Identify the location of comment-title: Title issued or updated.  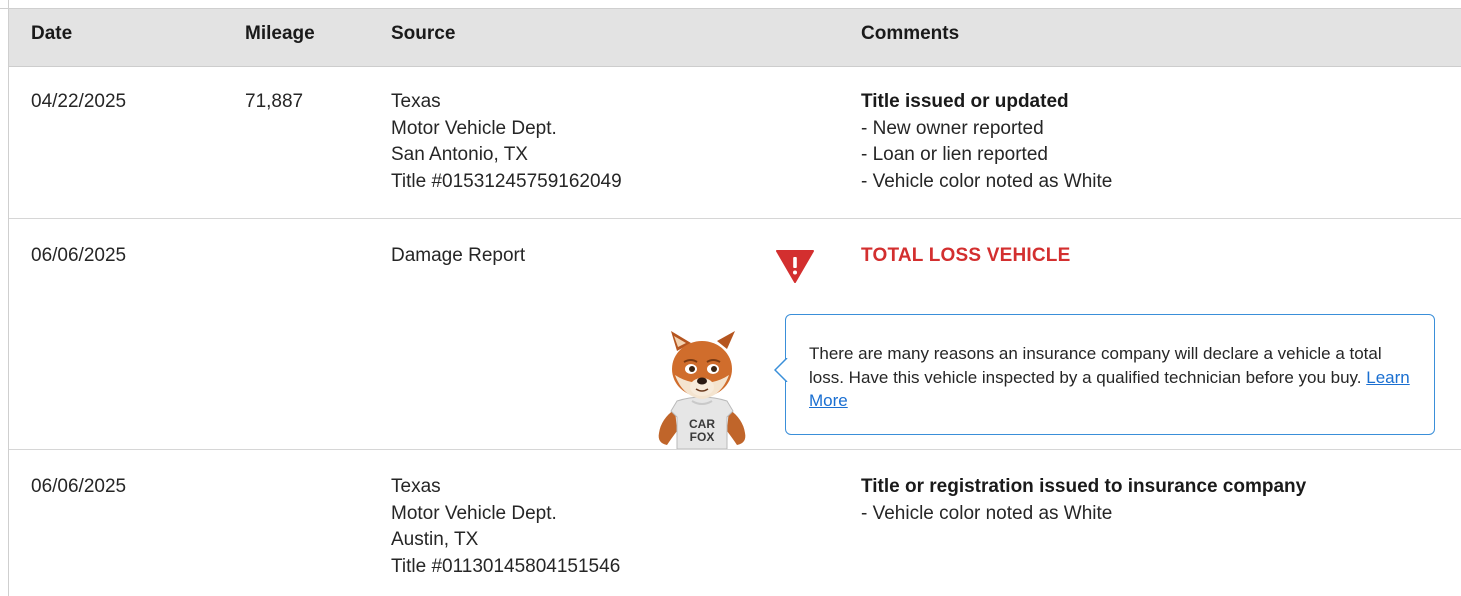
(965, 101).